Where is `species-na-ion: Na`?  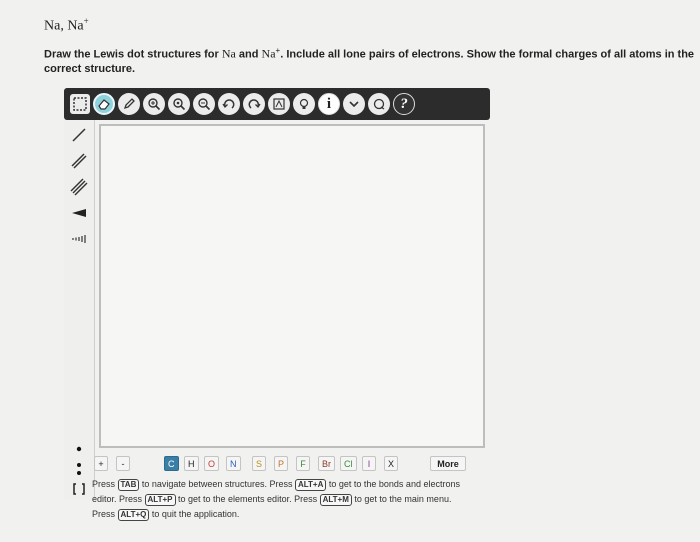 species-na-ion: Na is located at coordinates (268, 53).